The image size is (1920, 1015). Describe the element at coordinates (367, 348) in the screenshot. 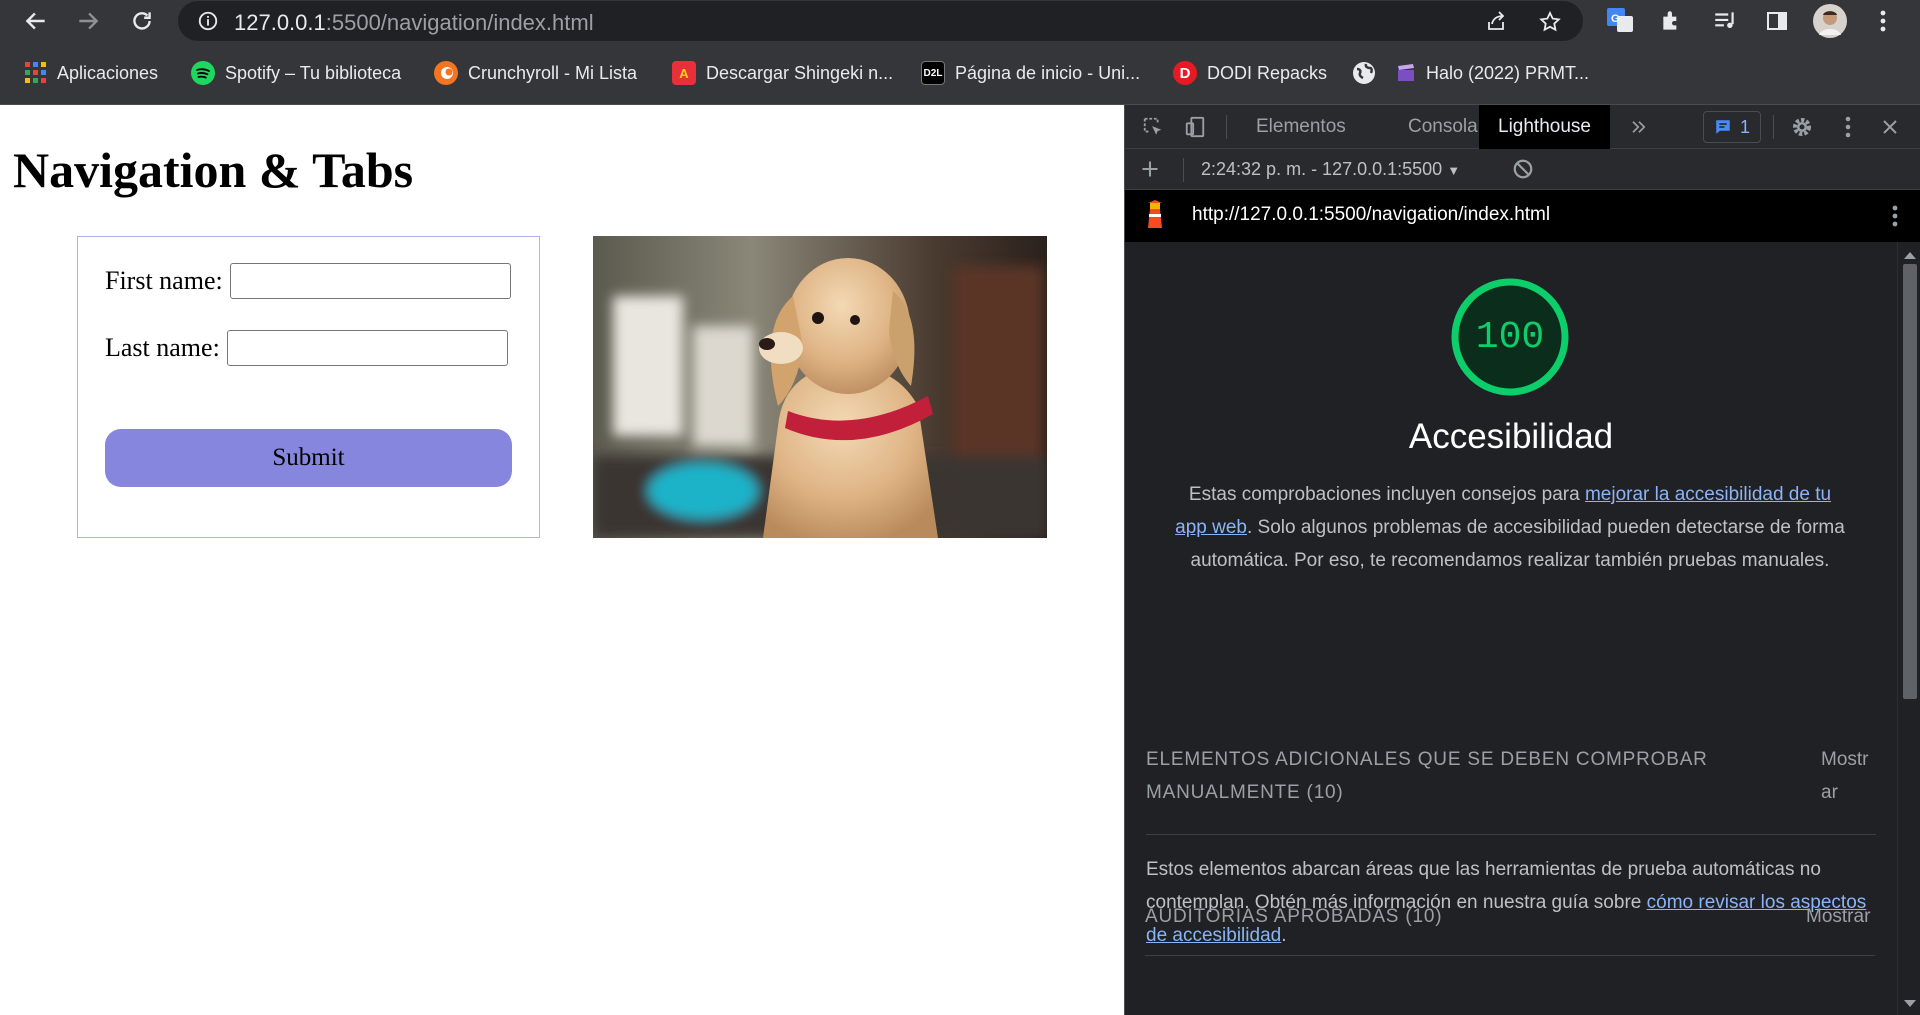

I see `last-name-input` at that location.